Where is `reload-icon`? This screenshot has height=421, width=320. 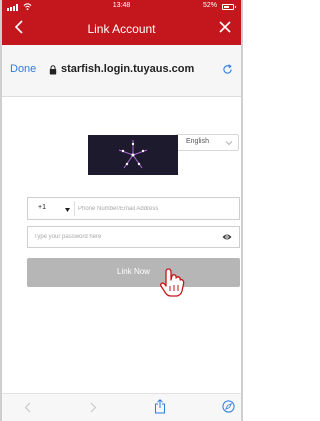
reload-icon is located at coordinates (227, 69).